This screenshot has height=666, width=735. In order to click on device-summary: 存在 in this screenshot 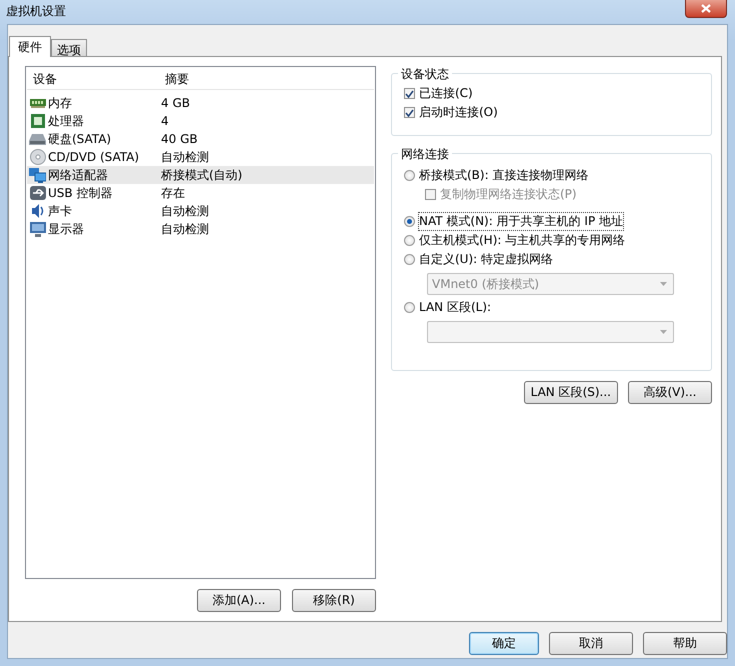, I will do `click(173, 193)`.